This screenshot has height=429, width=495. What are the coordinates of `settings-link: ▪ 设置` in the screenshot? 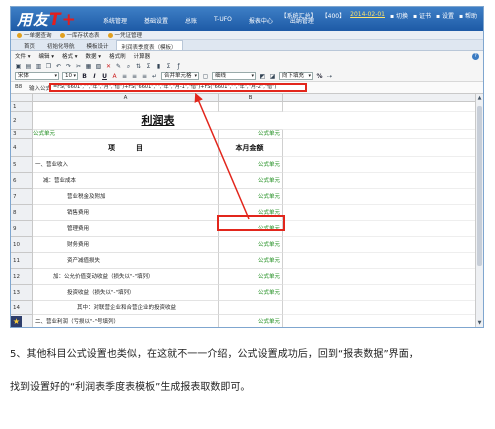 It's located at (445, 15).